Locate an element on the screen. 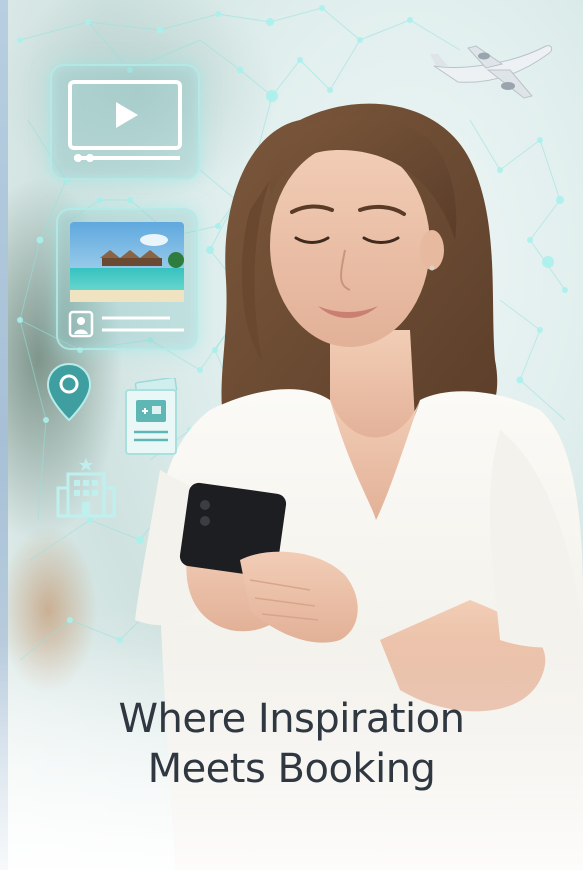  hotel-wrapper is located at coordinates (86, 488).